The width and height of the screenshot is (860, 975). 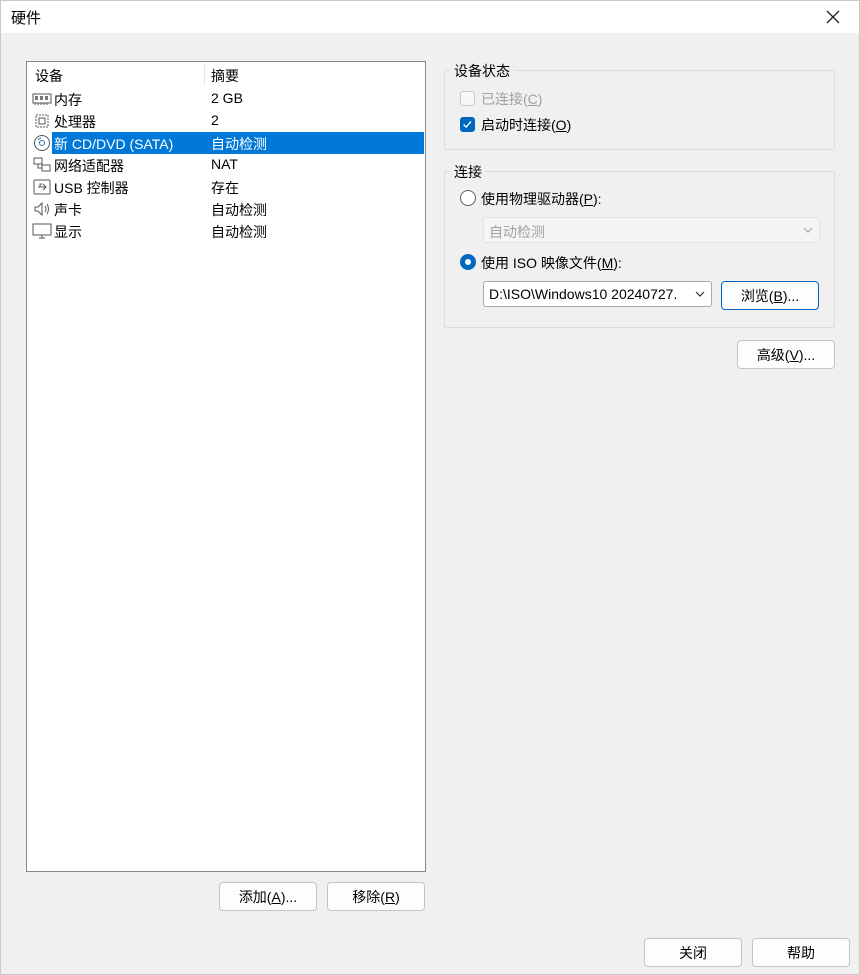 What do you see at coordinates (693, 952) in the screenshot?
I see `close-button: 关闭` at bounding box center [693, 952].